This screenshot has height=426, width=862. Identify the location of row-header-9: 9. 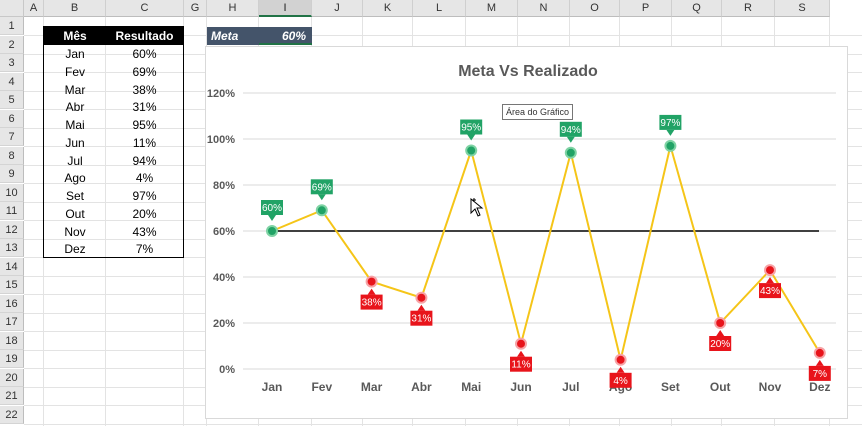
(12, 174).